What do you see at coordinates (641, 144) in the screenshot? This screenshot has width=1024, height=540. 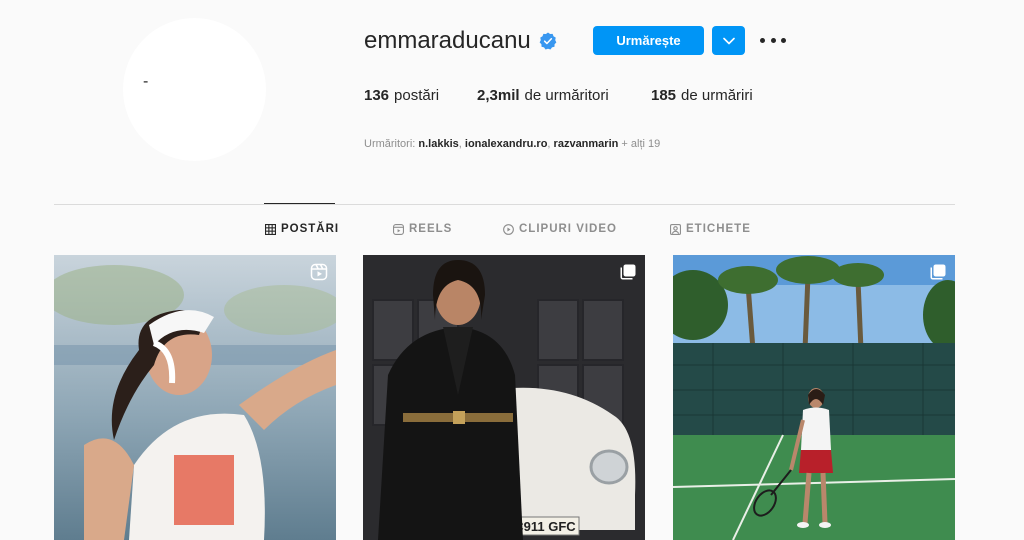 I see `followed-by-suffix: + alți 19` at bounding box center [641, 144].